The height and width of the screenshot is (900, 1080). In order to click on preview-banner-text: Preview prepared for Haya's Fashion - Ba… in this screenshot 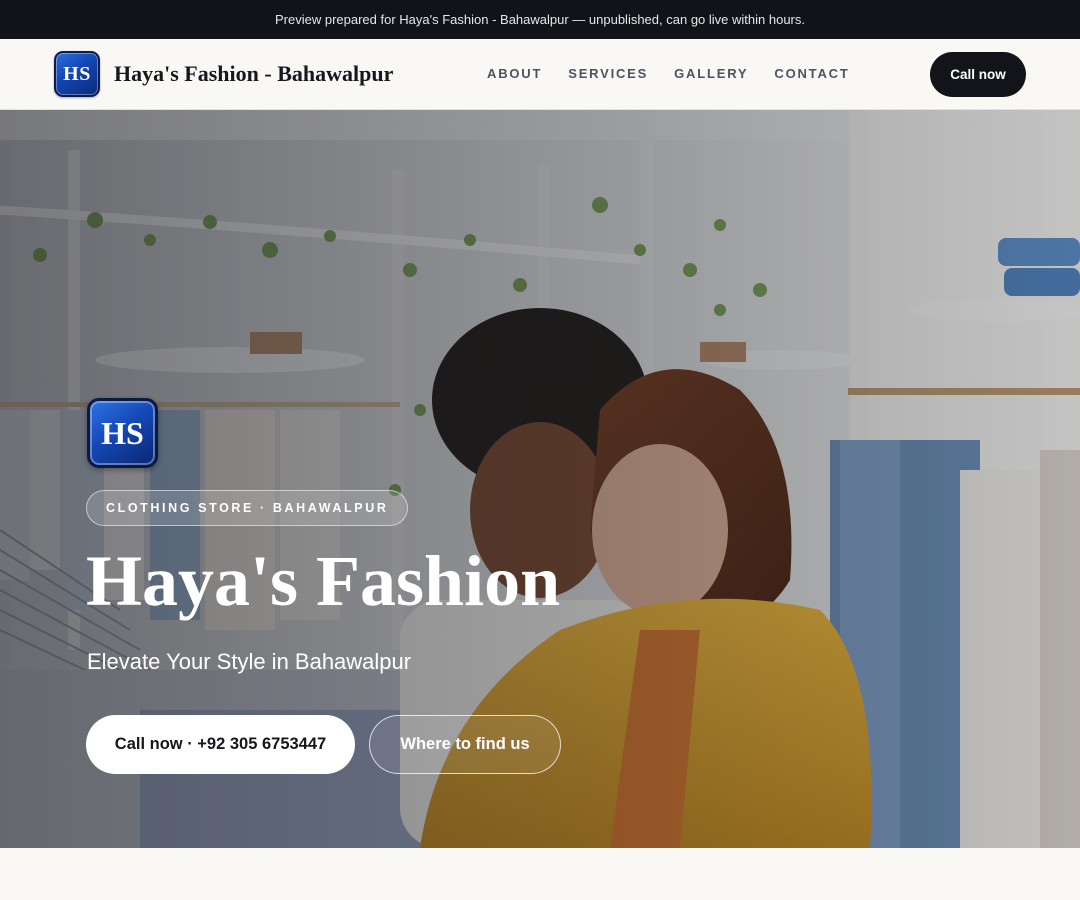, I will do `click(540, 19)`.